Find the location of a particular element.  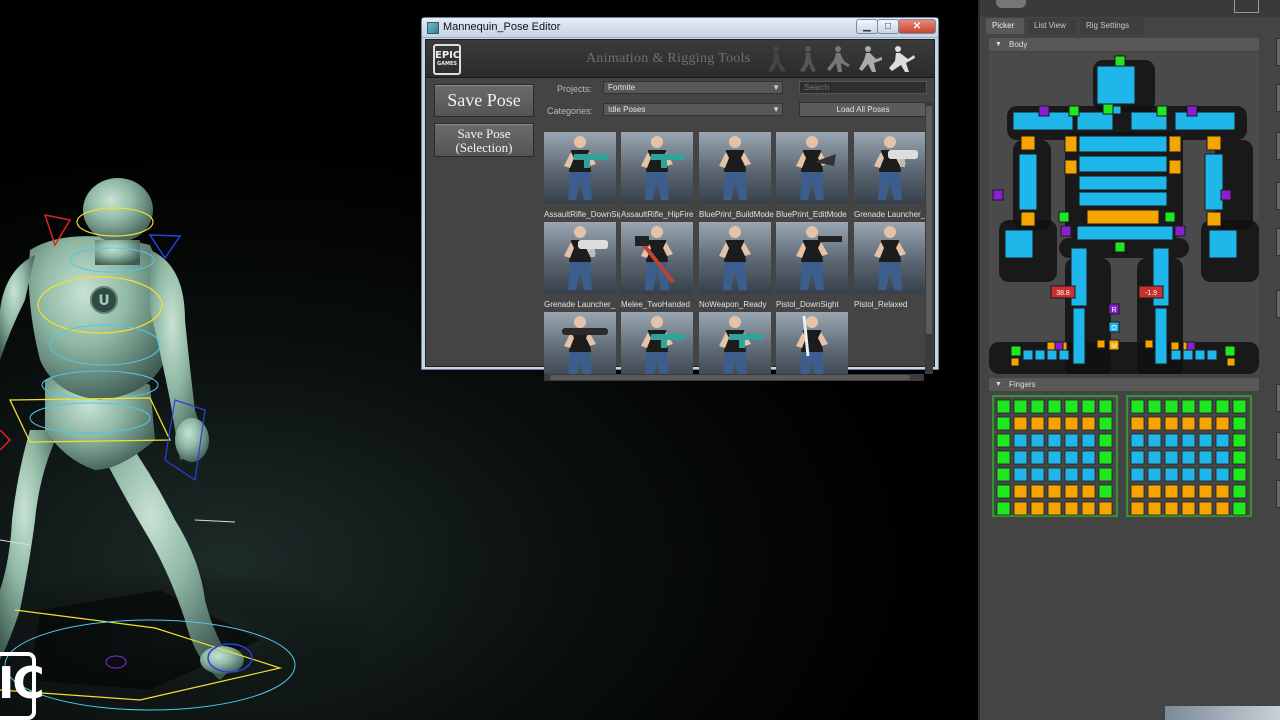

title-bar: Mannequin_Pose Editor ▁ □ ✕ is located at coordinates (680, 28).